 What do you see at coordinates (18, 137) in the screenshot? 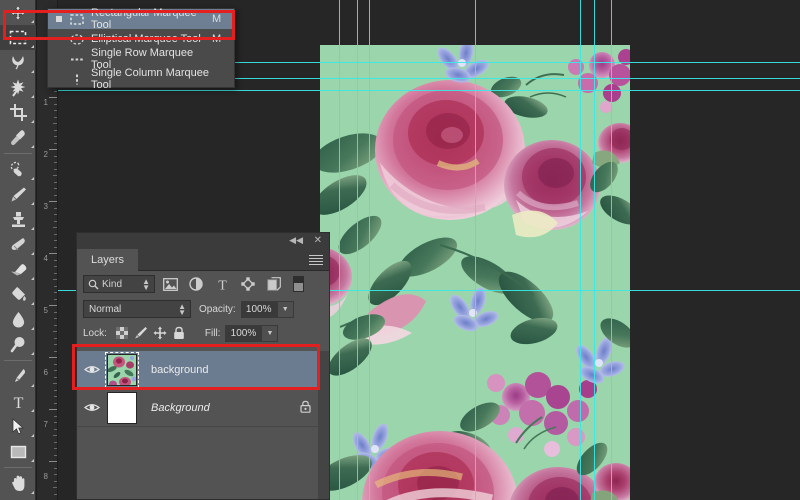
I see `eyedropper-tool` at bounding box center [18, 137].